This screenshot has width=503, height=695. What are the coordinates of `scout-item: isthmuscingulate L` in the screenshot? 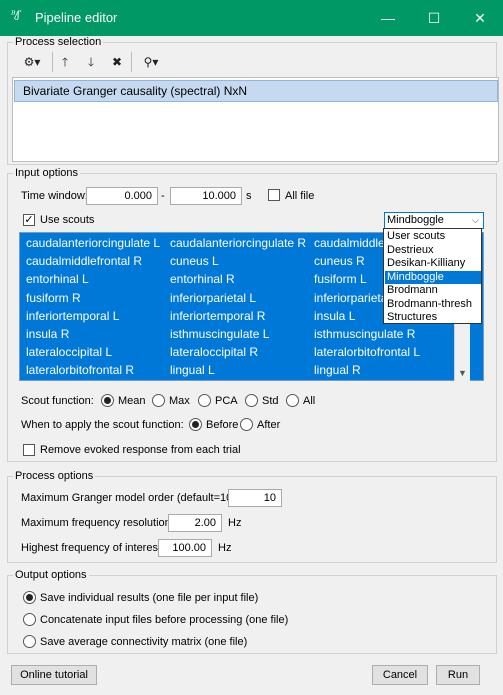 It's located at (241, 334).